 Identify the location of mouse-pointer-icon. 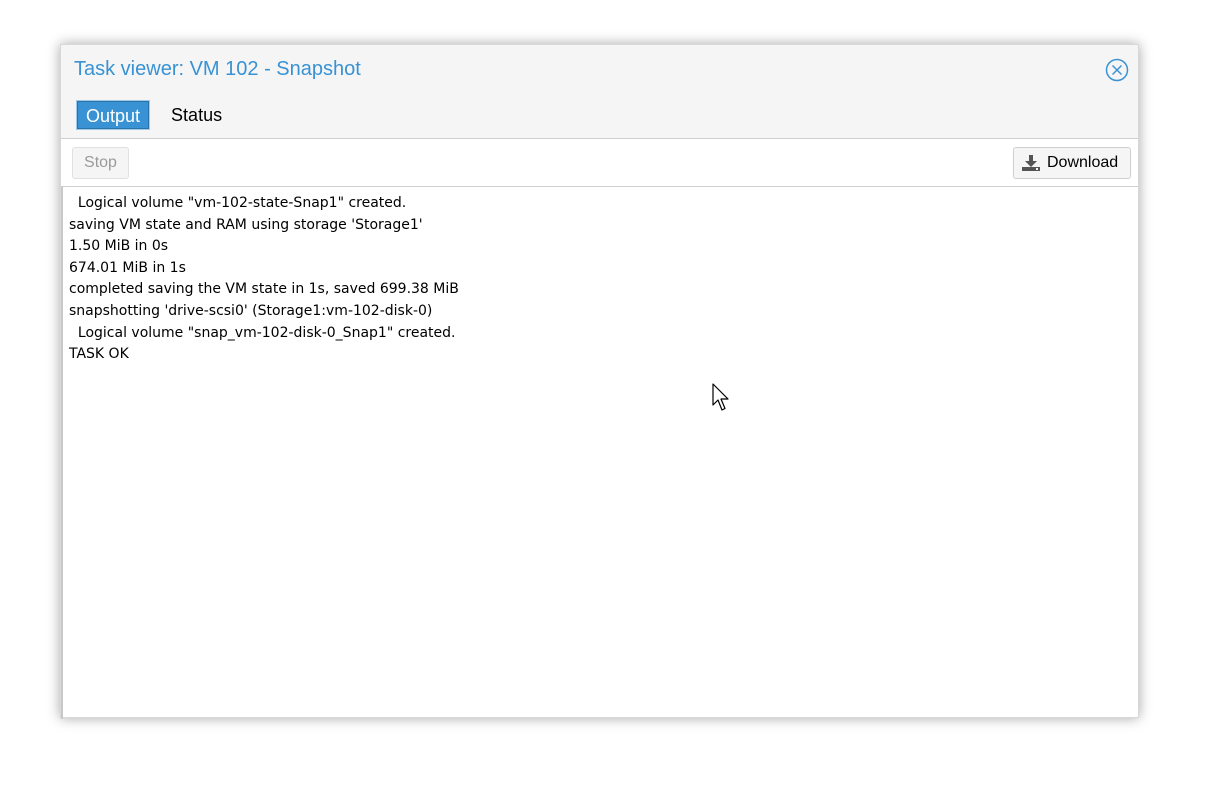
(720, 397).